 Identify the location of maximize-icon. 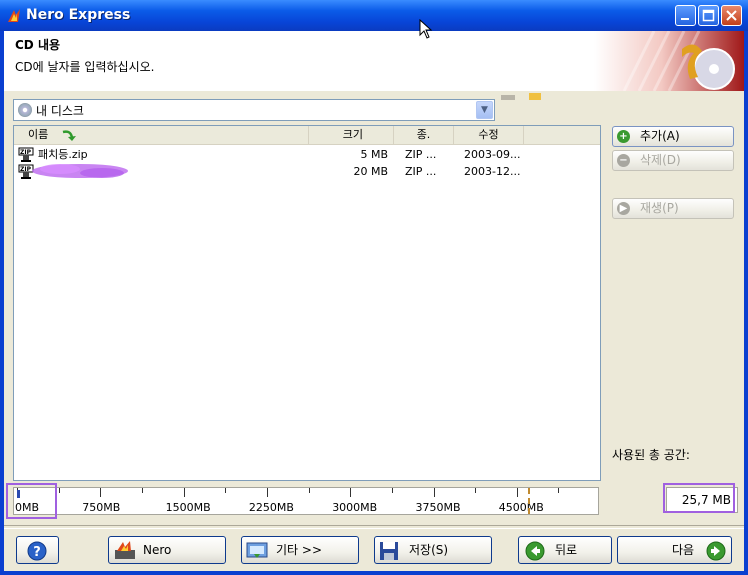
(708, 15).